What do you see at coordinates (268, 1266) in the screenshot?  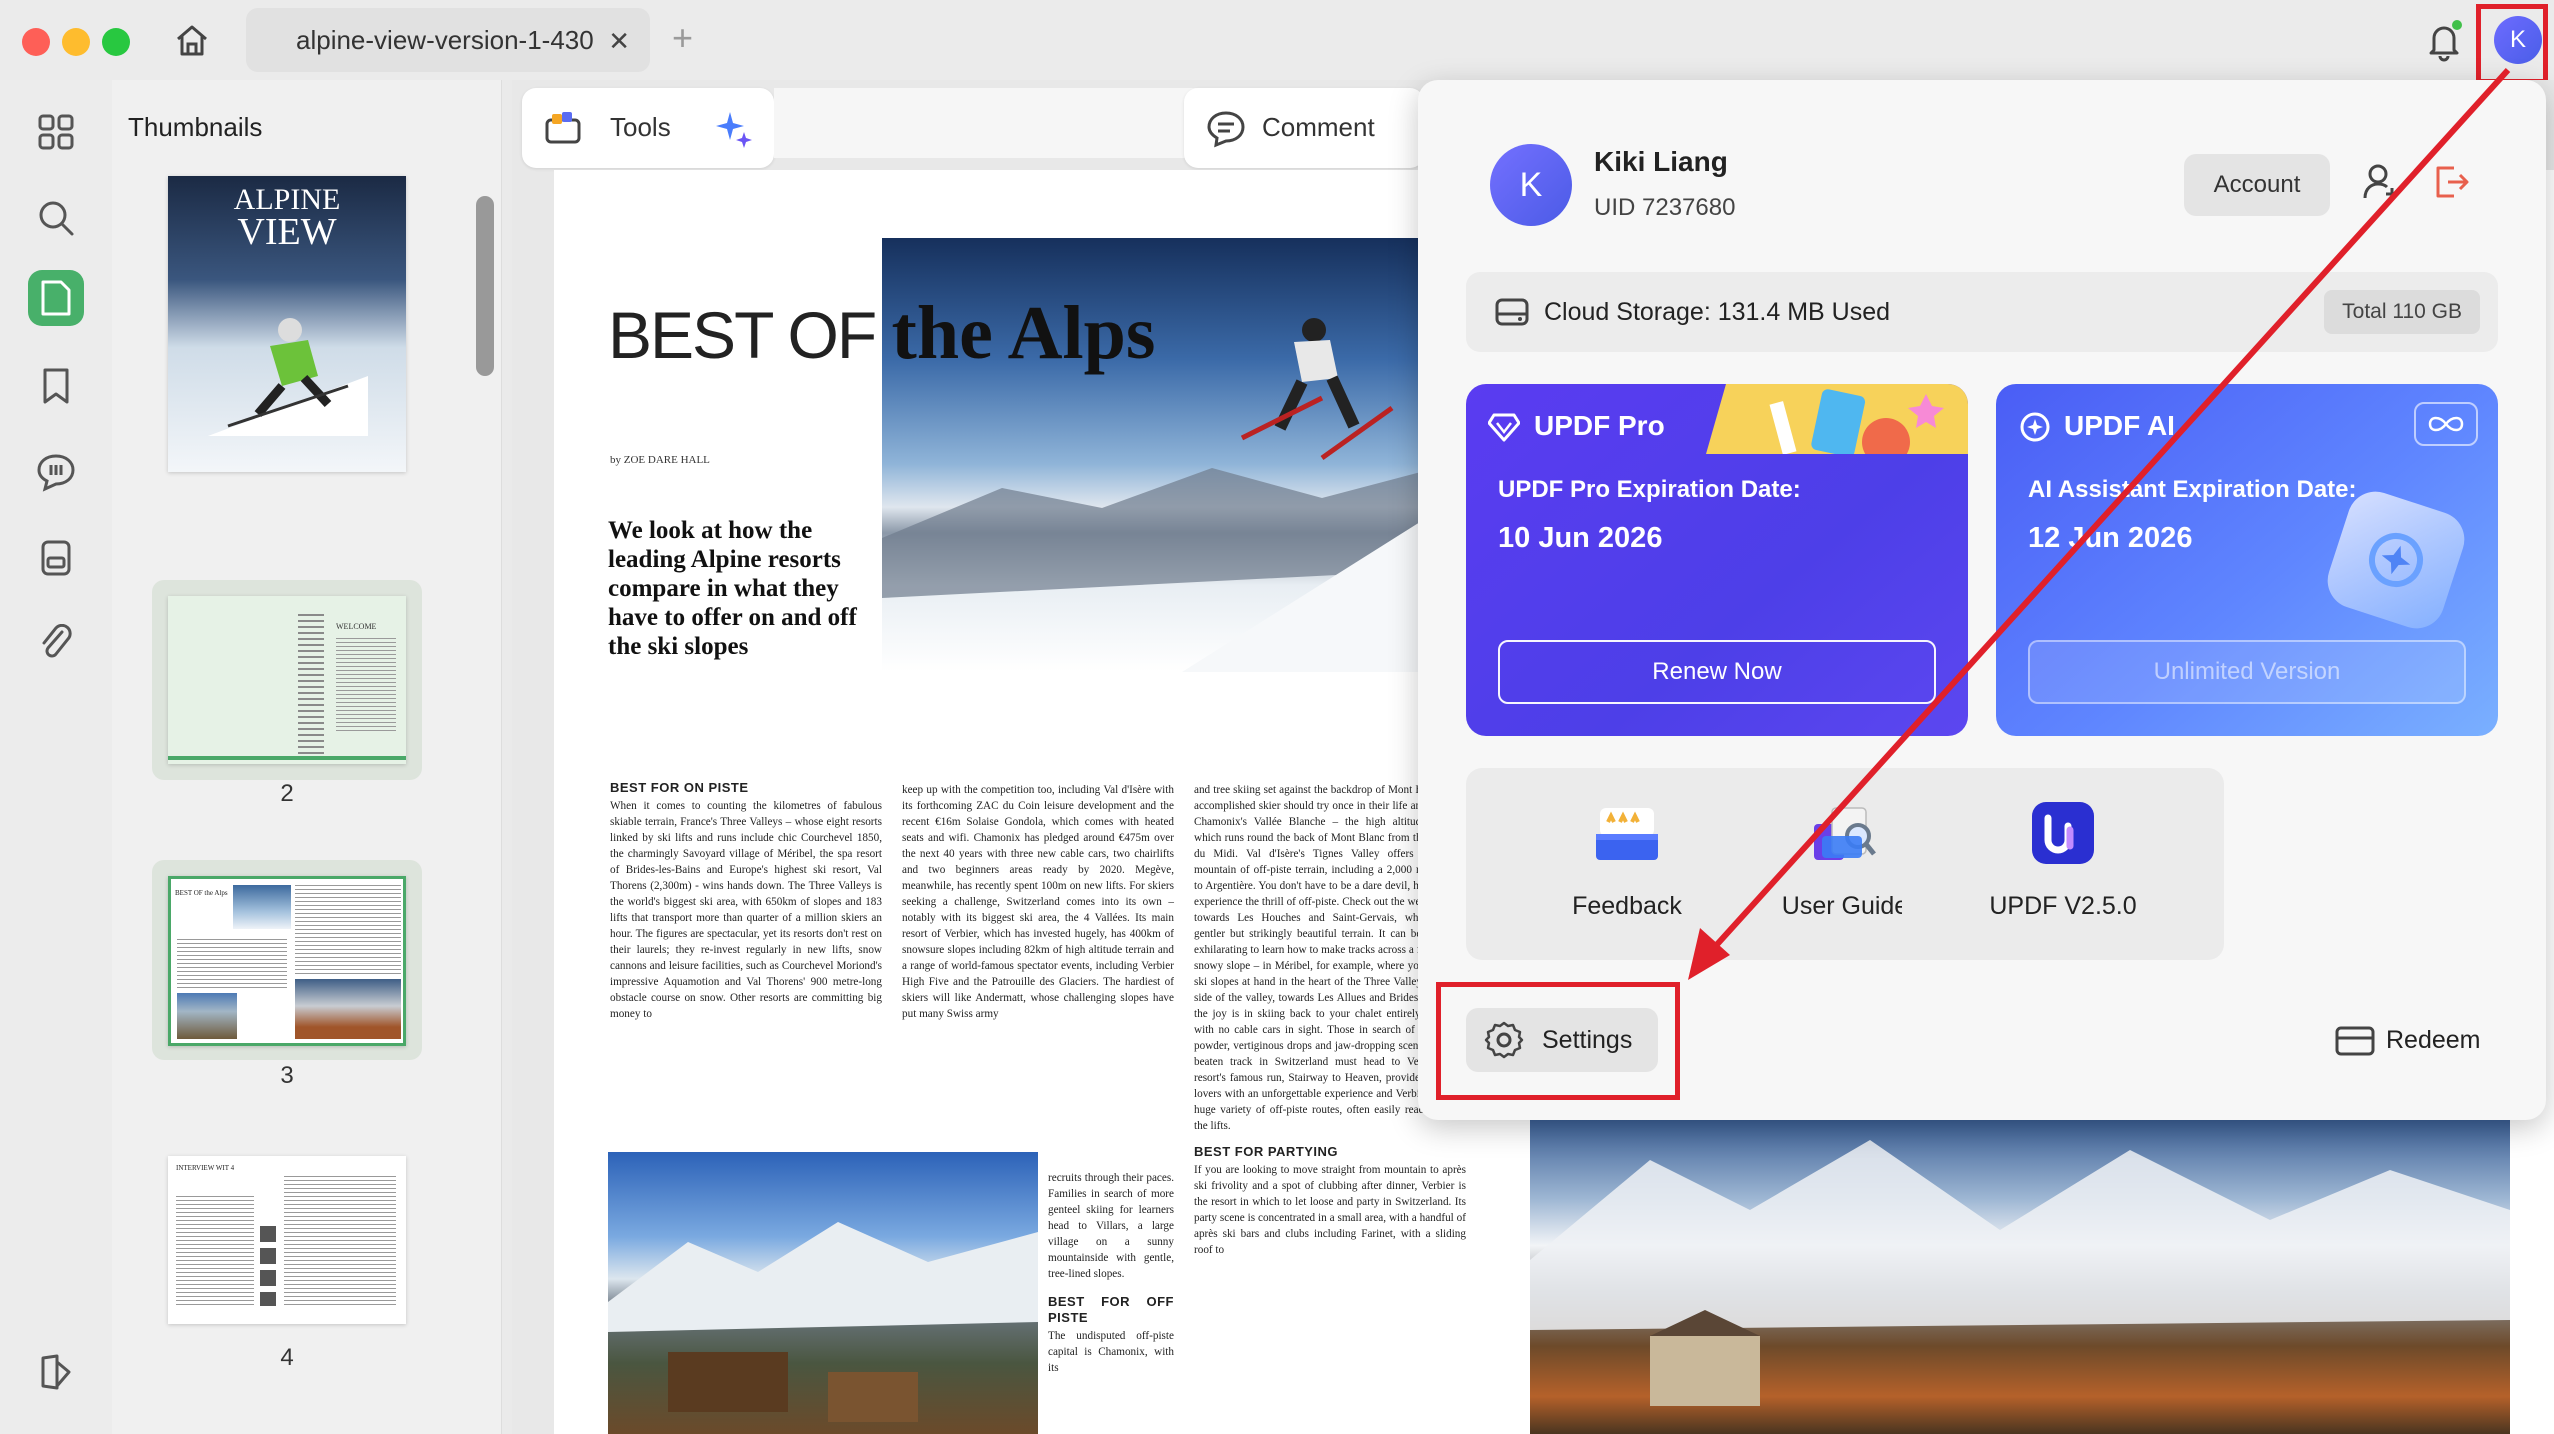 I see `thumbnail-4-portraits` at bounding box center [268, 1266].